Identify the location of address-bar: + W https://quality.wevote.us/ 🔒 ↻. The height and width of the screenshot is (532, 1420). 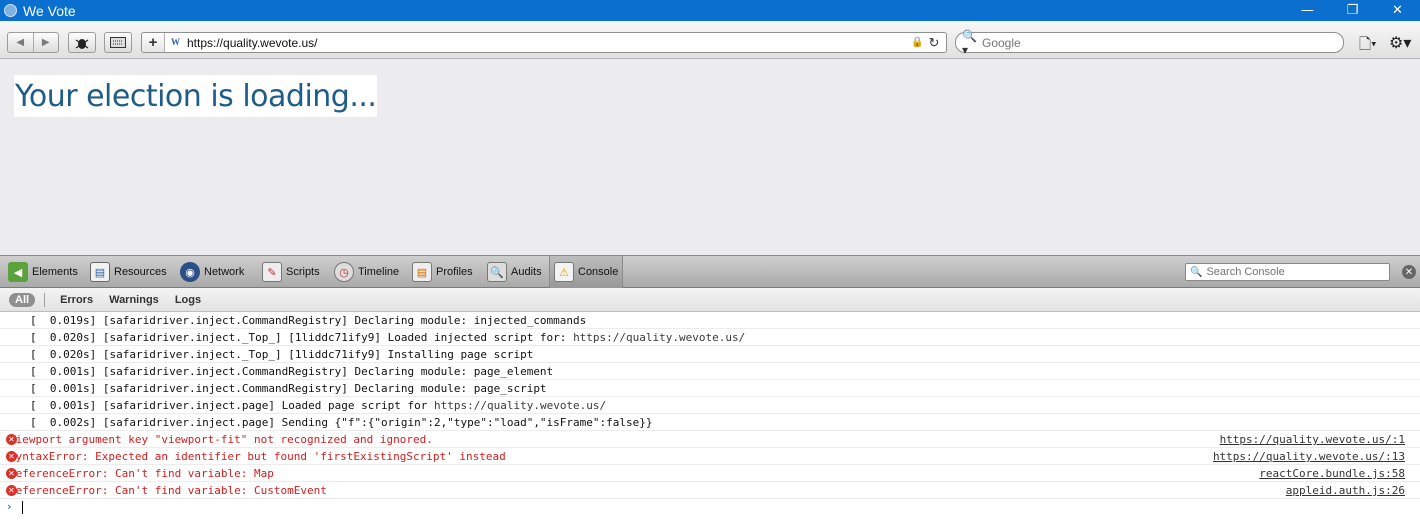
(544, 42).